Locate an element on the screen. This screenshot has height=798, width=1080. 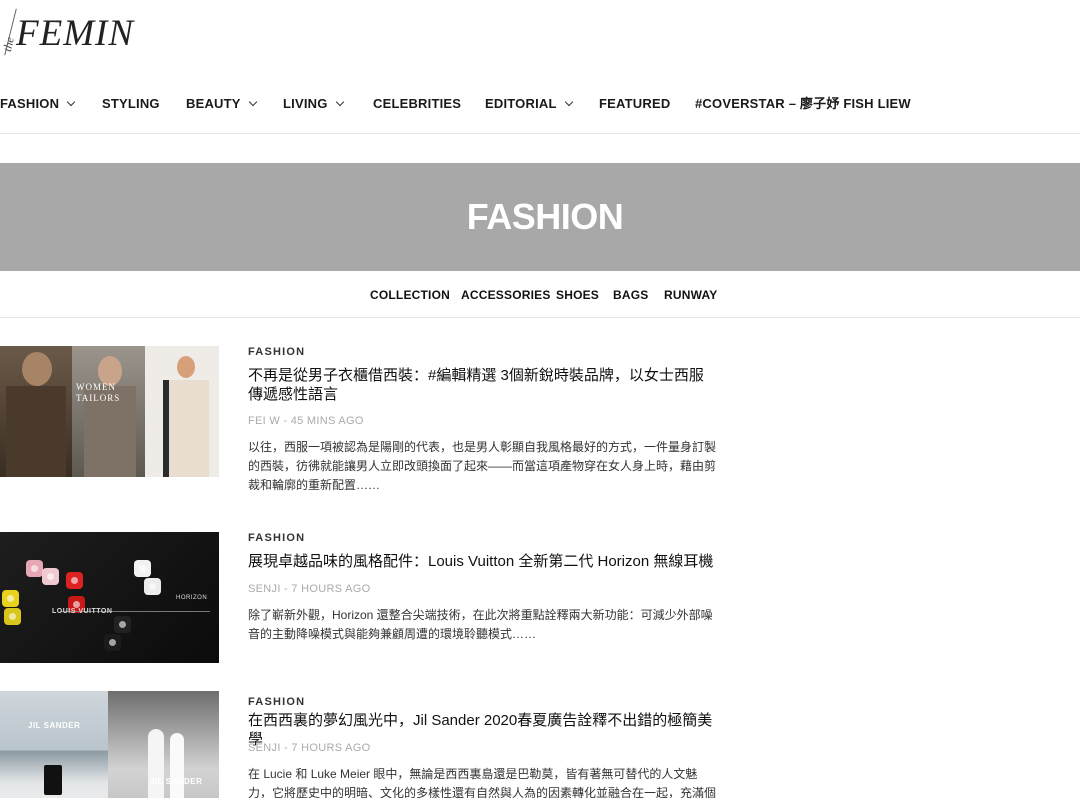
article-thumbnail: LOUIS VUITTON HORIZON is located at coordinates (109, 597).